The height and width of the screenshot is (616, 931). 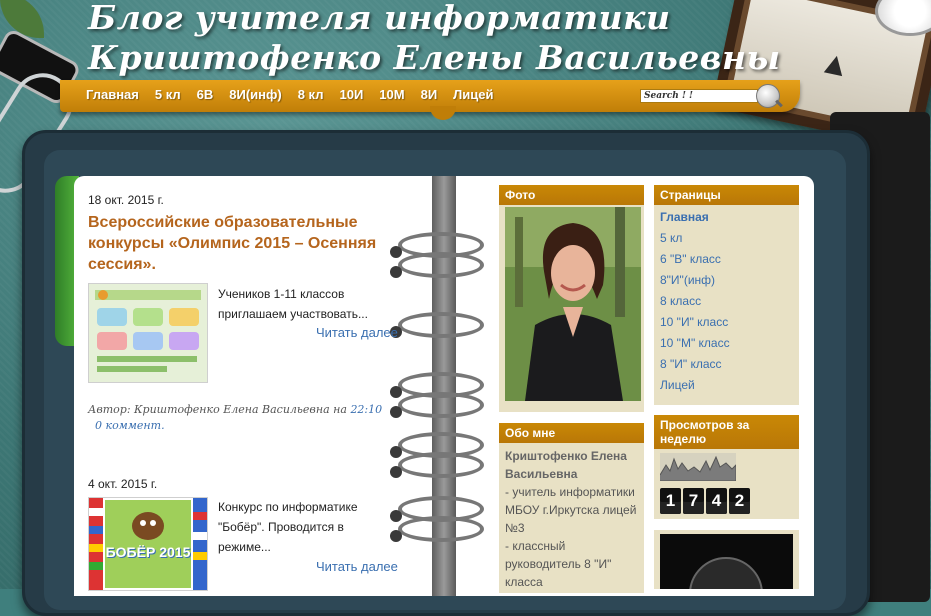 What do you see at coordinates (726, 364) in the screenshot?
I see `page-link-8i: 8 "И" класс` at bounding box center [726, 364].